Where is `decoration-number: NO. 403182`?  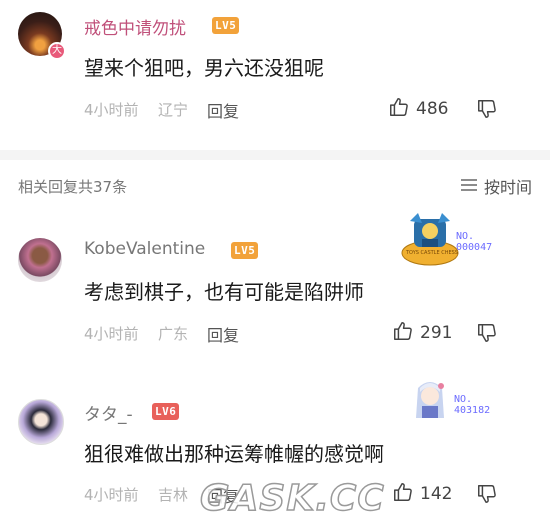 decoration-number: NO. 403182 is located at coordinates (472, 405).